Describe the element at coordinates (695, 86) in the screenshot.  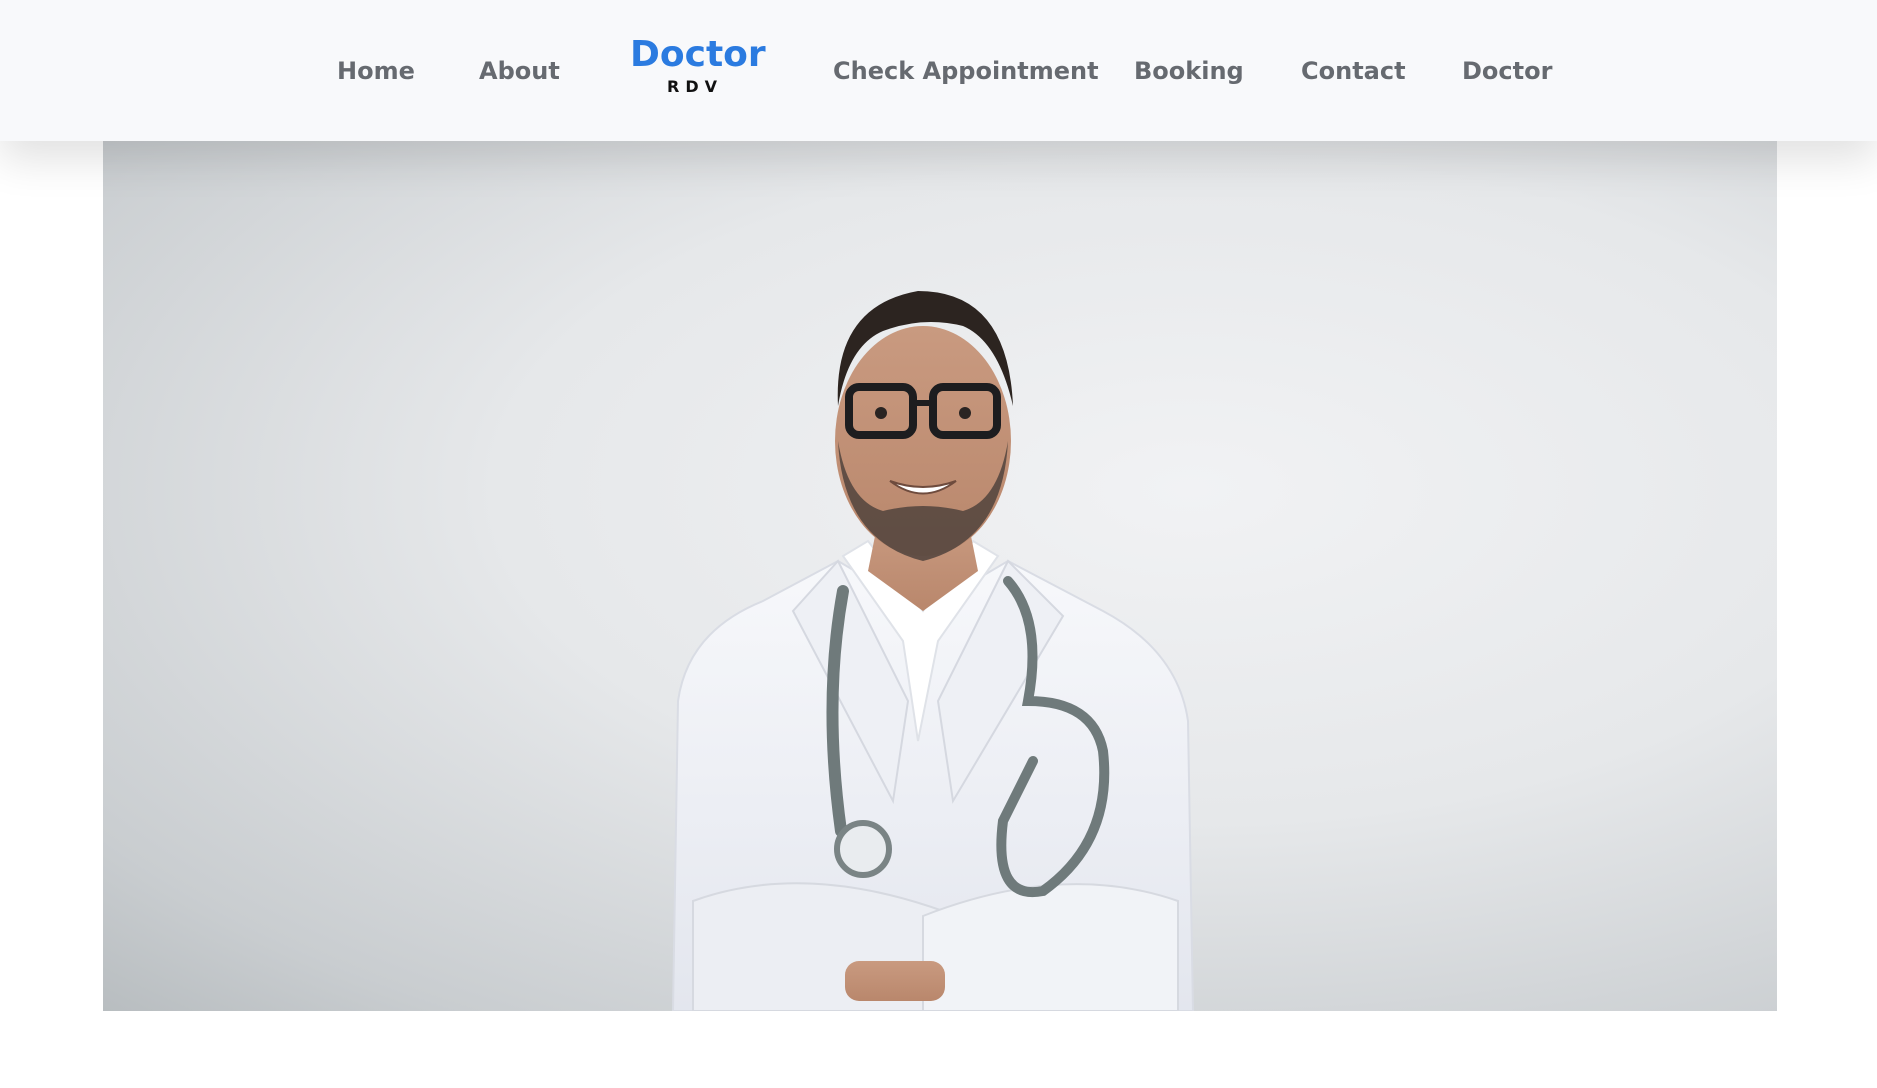
I see `brand-subtitle: RDV` at that location.